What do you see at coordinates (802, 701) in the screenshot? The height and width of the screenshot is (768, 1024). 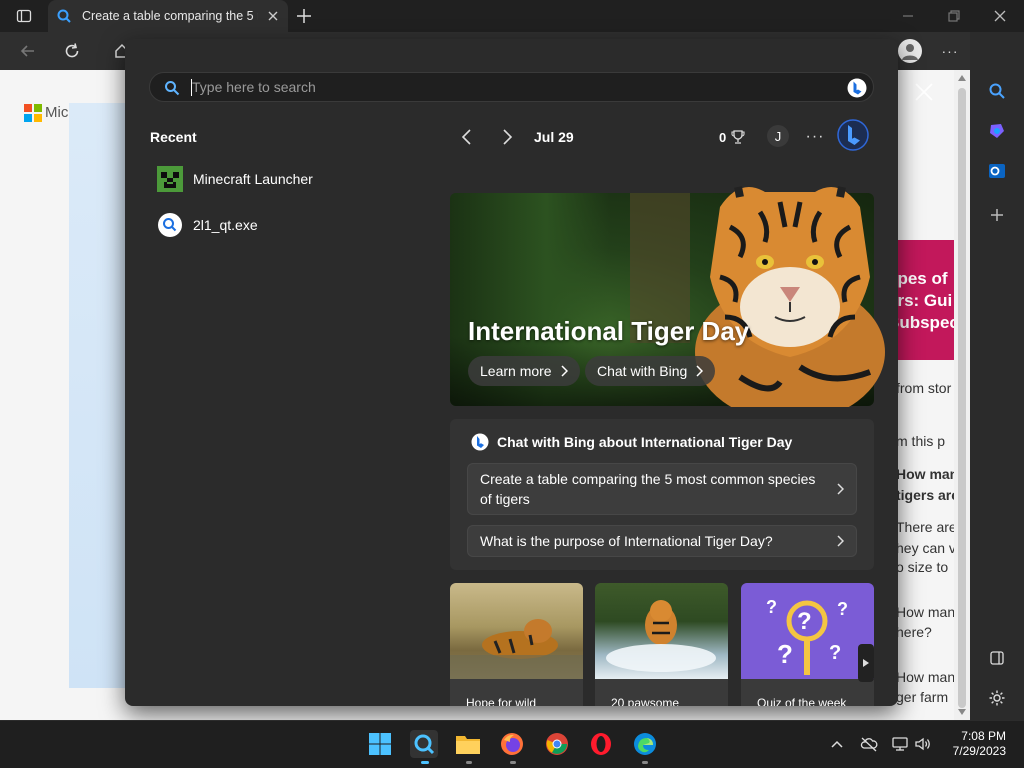 I see `story-caption: Quiz of the week` at bounding box center [802, 701].